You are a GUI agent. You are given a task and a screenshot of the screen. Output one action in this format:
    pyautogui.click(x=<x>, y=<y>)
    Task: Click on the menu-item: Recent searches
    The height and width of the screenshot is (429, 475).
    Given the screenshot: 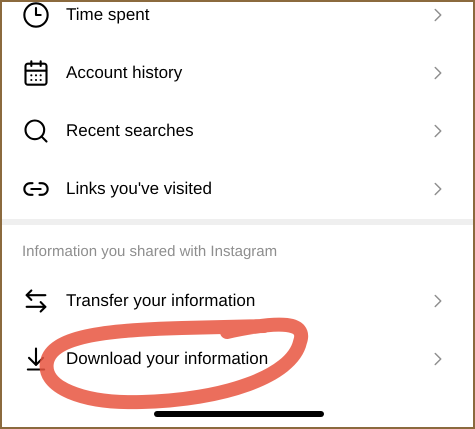 What is the action you would take?
    pyautogui.click(x=237, y=131)
    